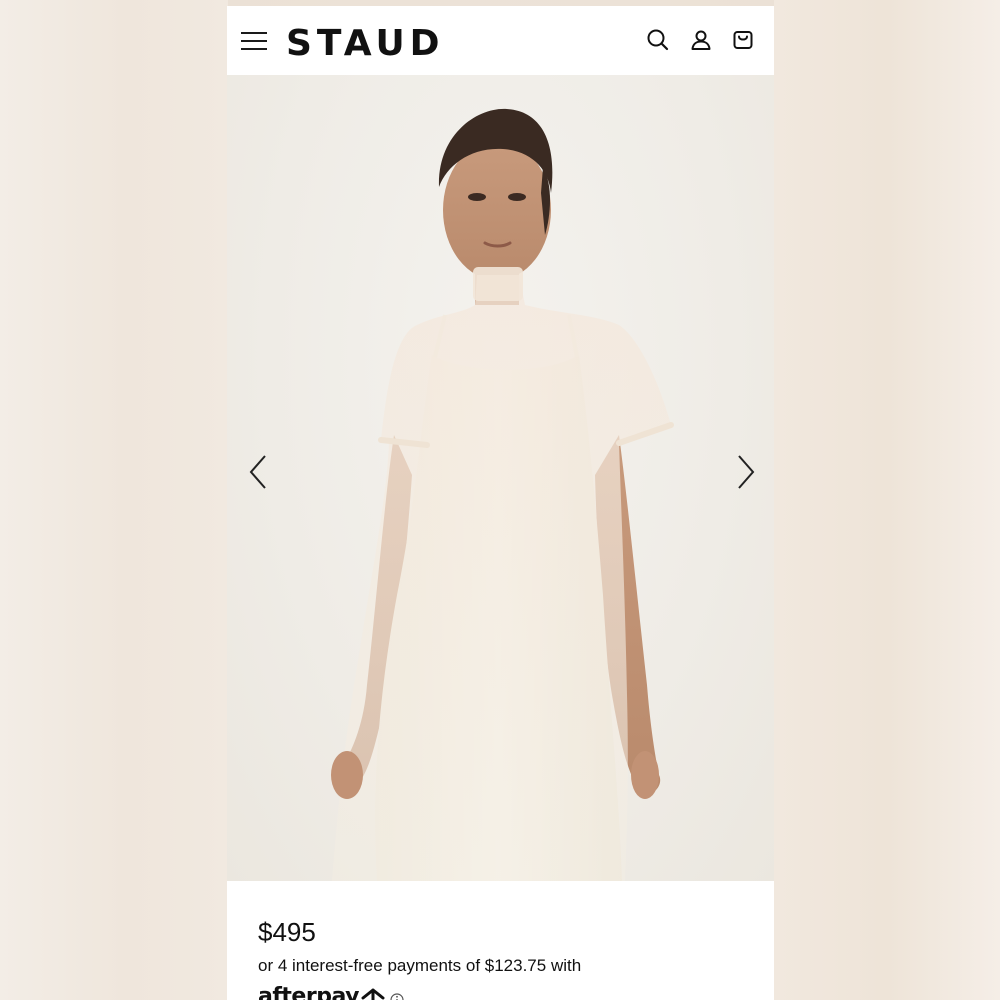 This screenshot has height=1000, width=1000. I want to click on site-header: STAUD, so click(500, 40).